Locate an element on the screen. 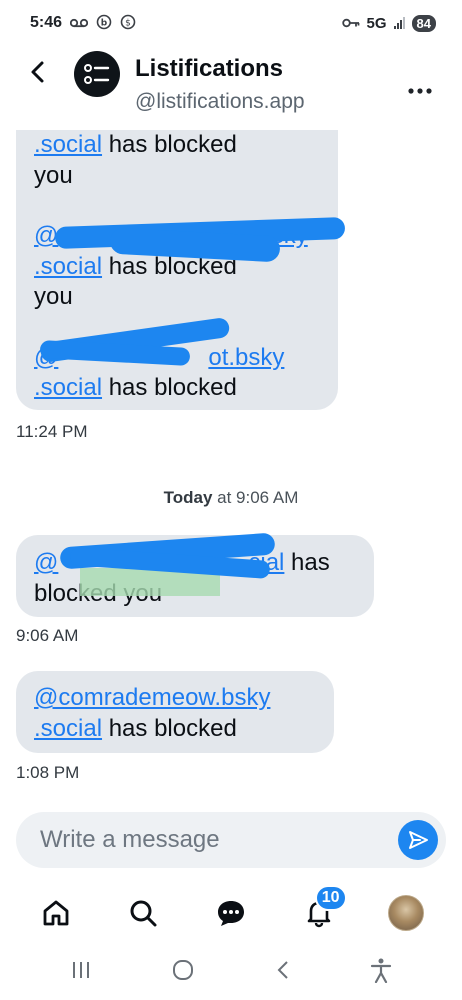 This screenshot has height=1000, width=462. back-button is located at coordinates (38, 72).